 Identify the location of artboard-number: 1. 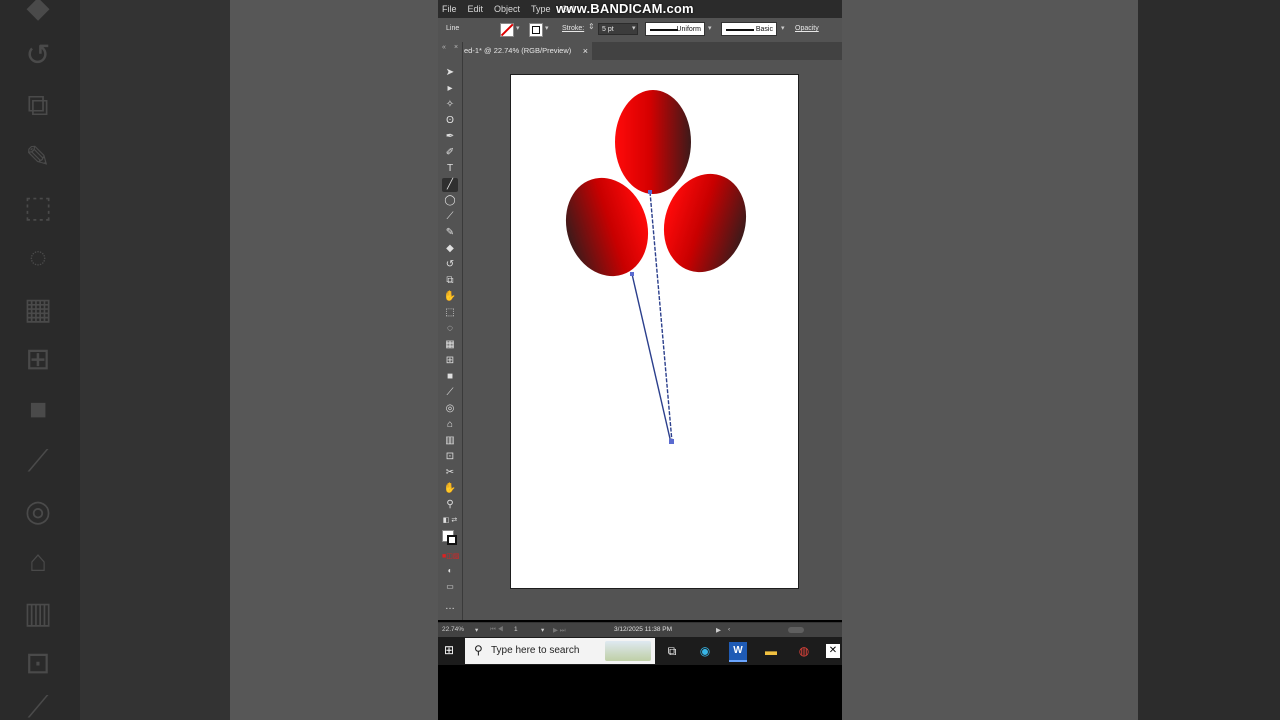
(516, 629).